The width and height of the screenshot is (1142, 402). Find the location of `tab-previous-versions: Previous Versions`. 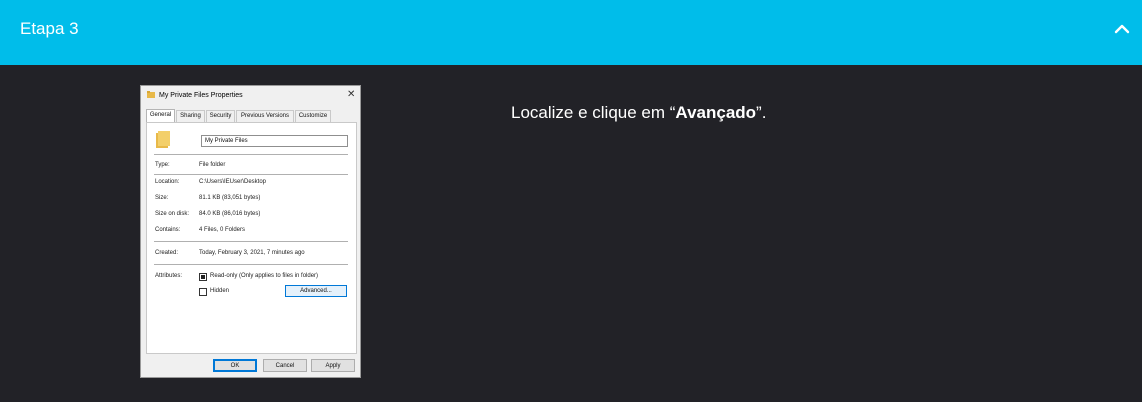

tab-previous-versions: Previous Versions is located at coordinates (265, 116).